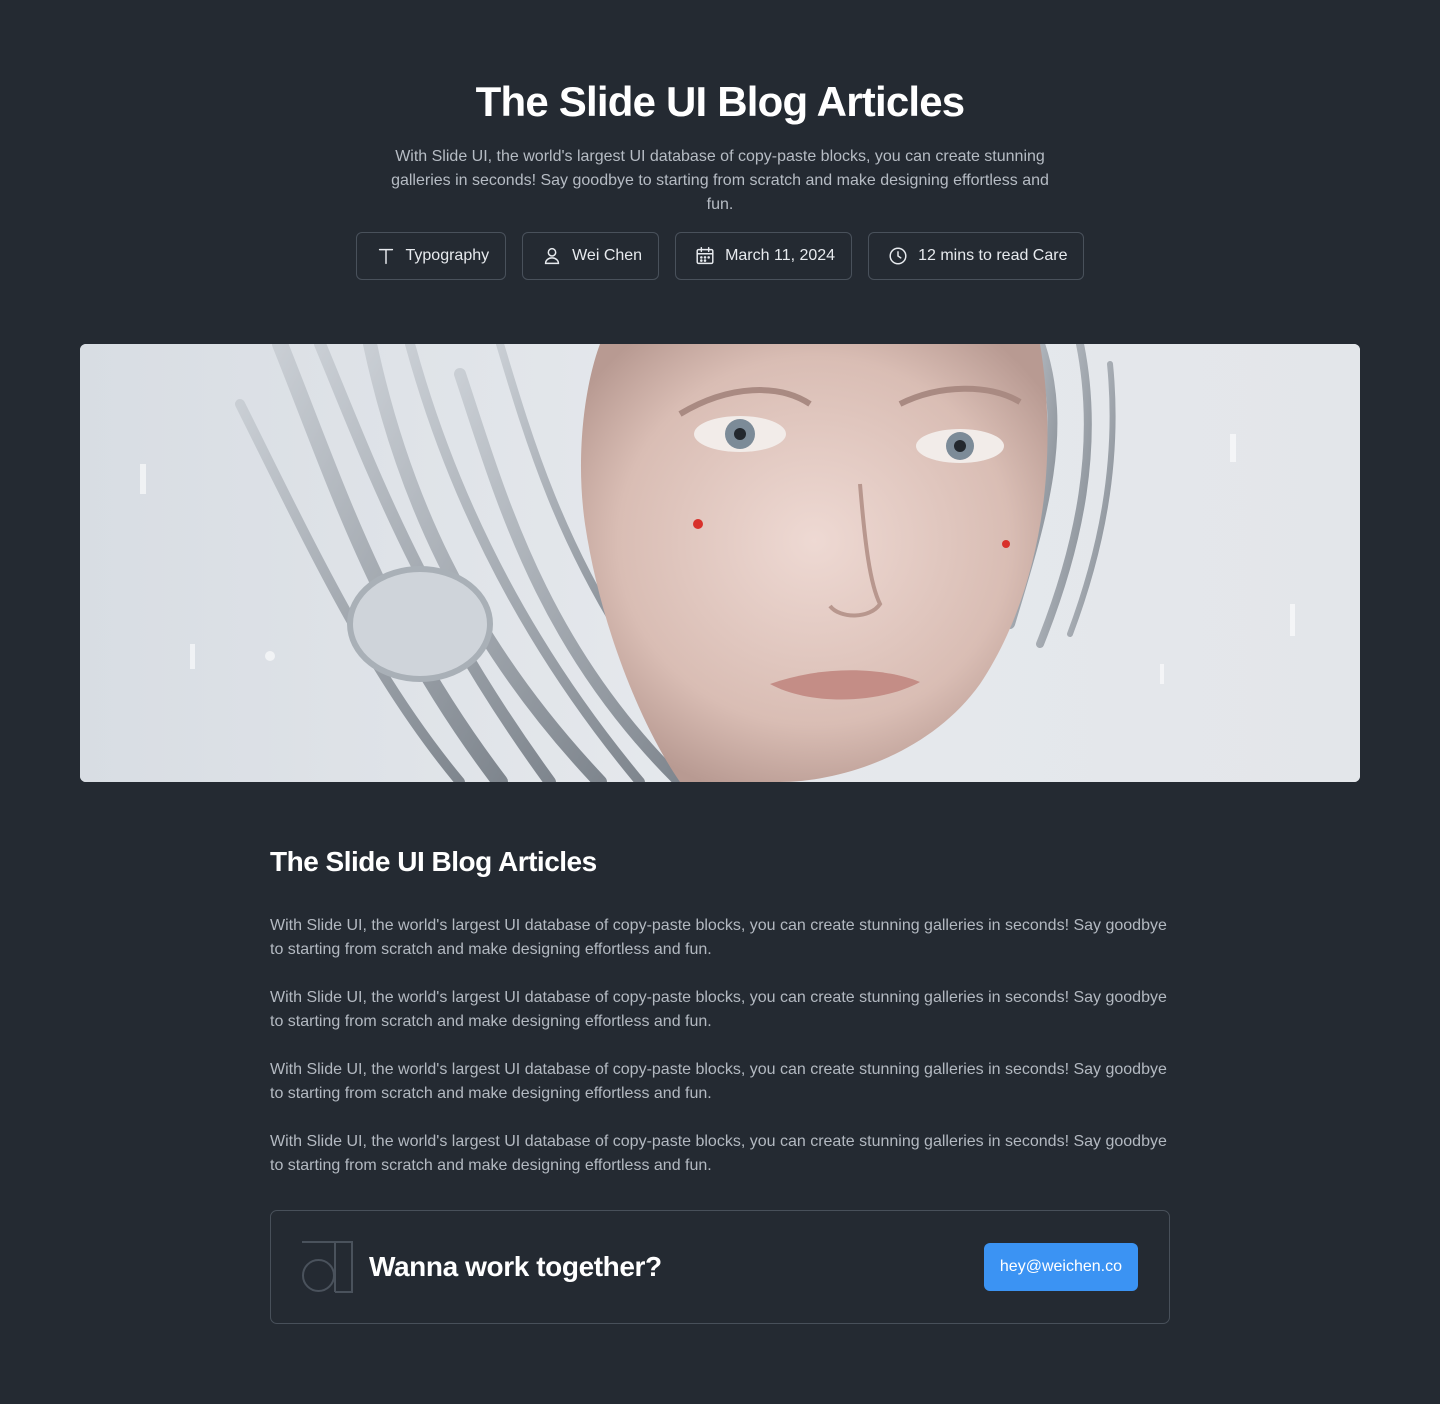  I want to click on clock-icon, so click(898, 256).